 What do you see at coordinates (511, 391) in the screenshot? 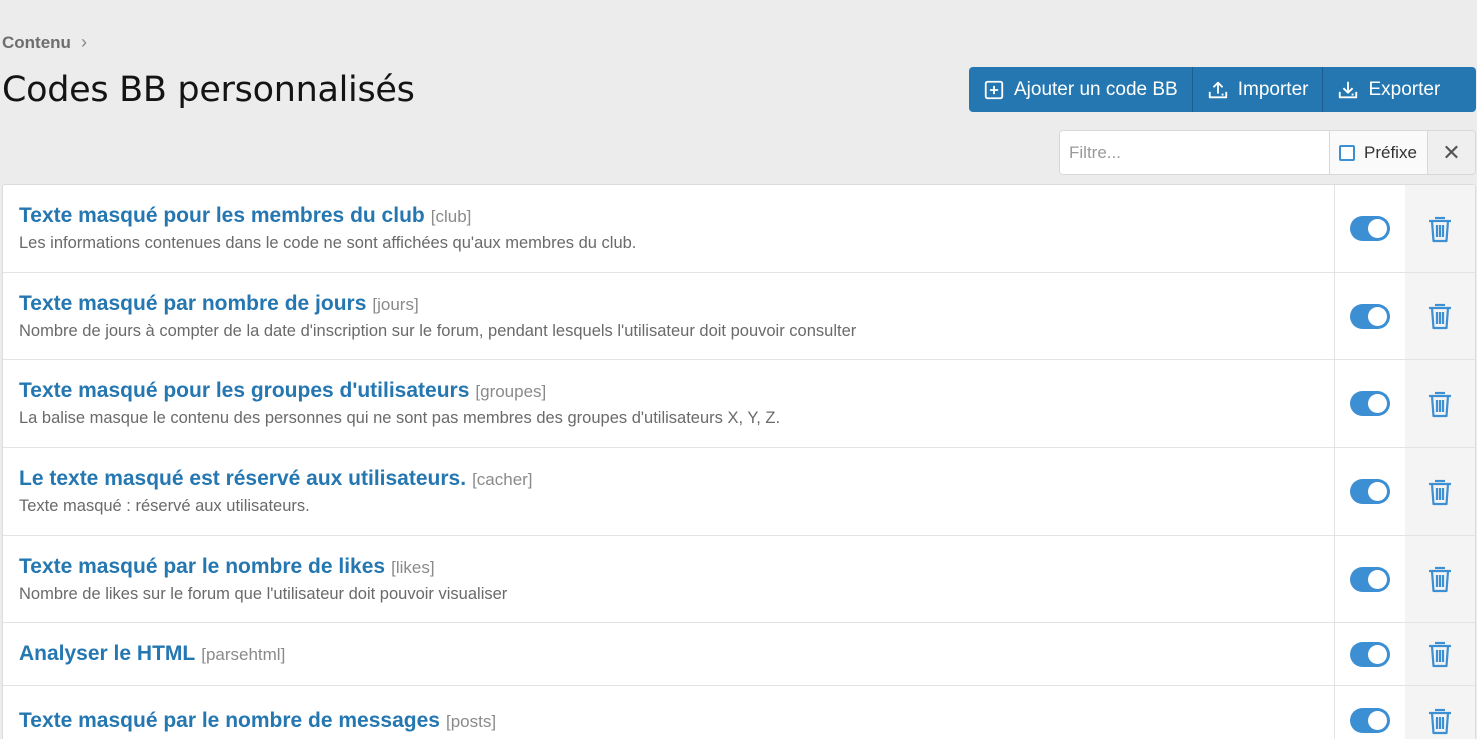
I see `bbcode-tag: [groupes]` at bounding box center [511, 391].